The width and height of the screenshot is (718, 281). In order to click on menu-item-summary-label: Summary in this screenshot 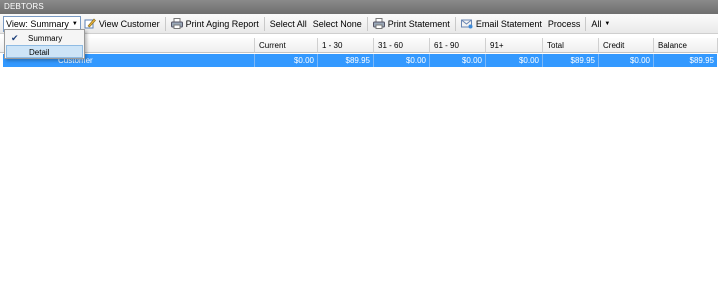, I will do `click(45, 38)`.